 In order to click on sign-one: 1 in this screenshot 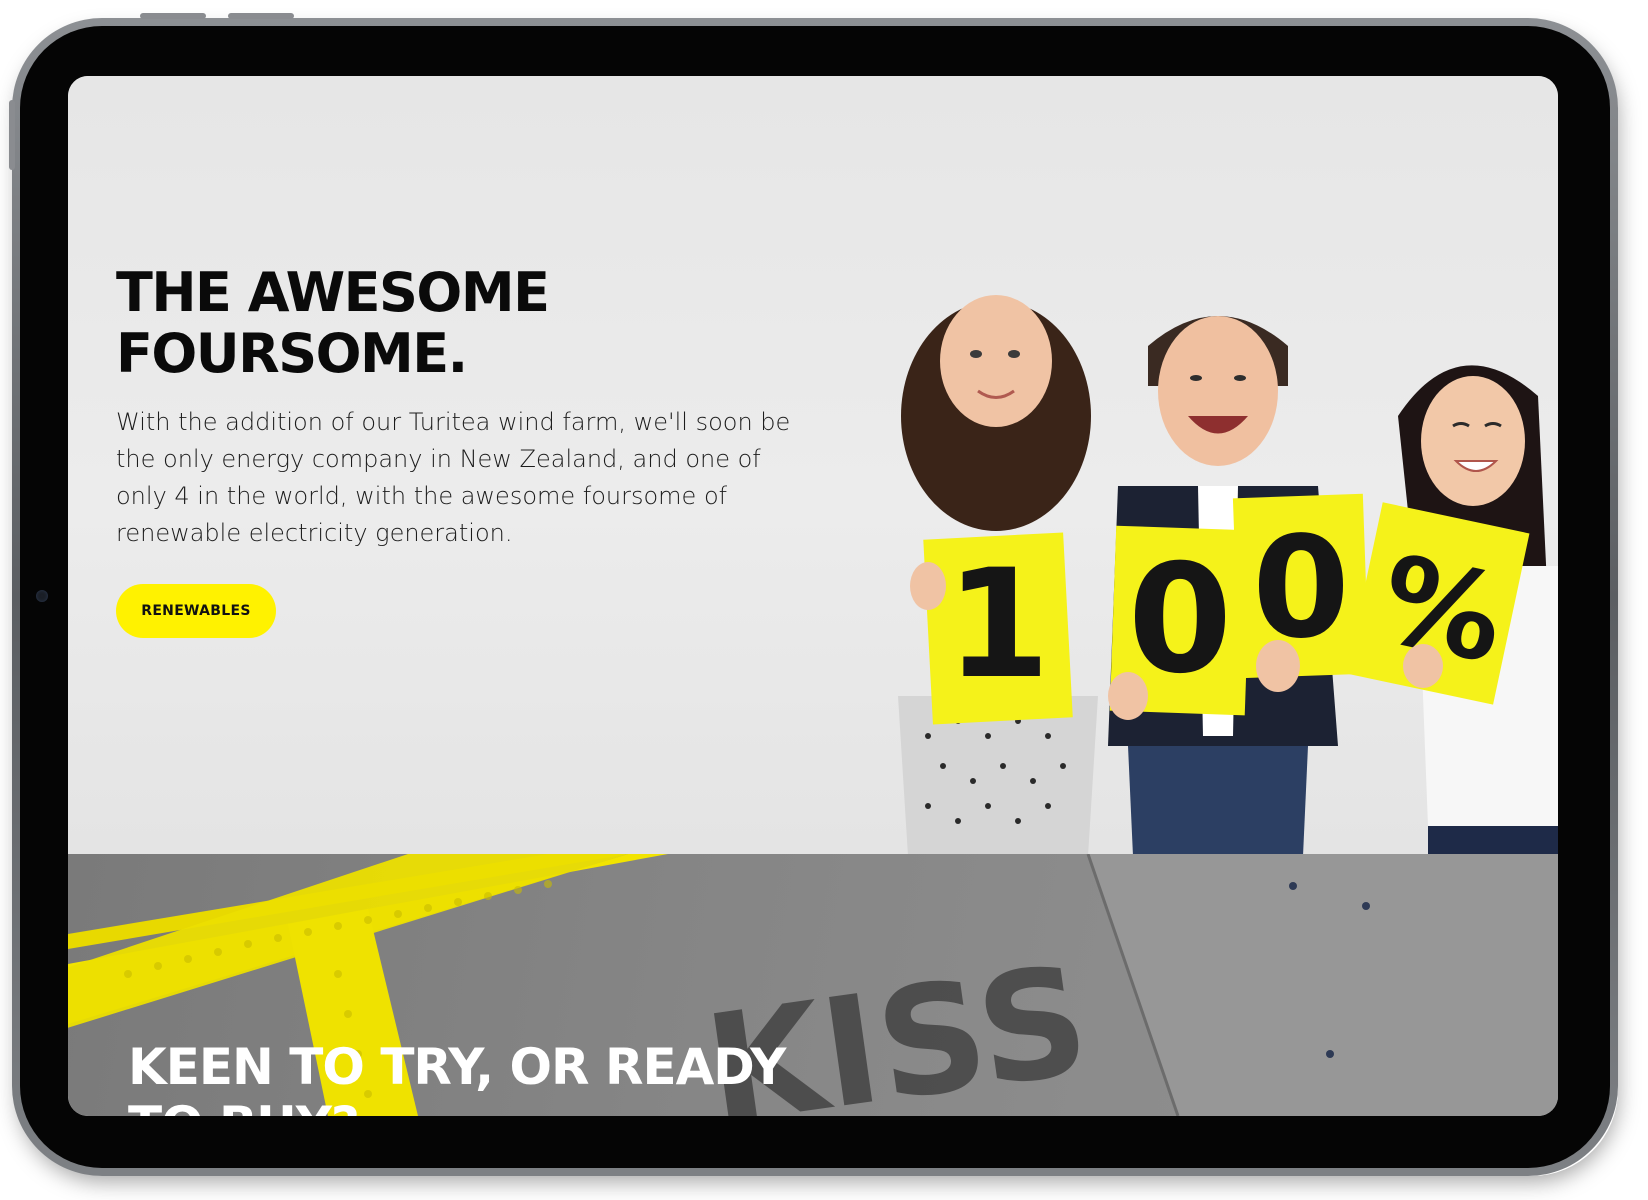, I will do `click(998, 628)`.